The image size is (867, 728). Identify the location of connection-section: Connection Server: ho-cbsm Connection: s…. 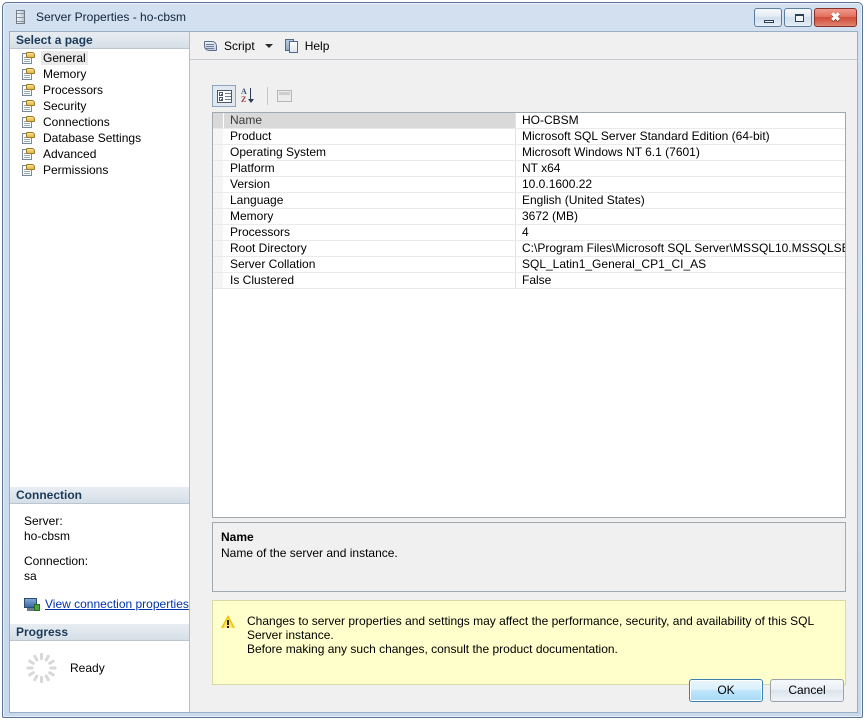
(99, 549).